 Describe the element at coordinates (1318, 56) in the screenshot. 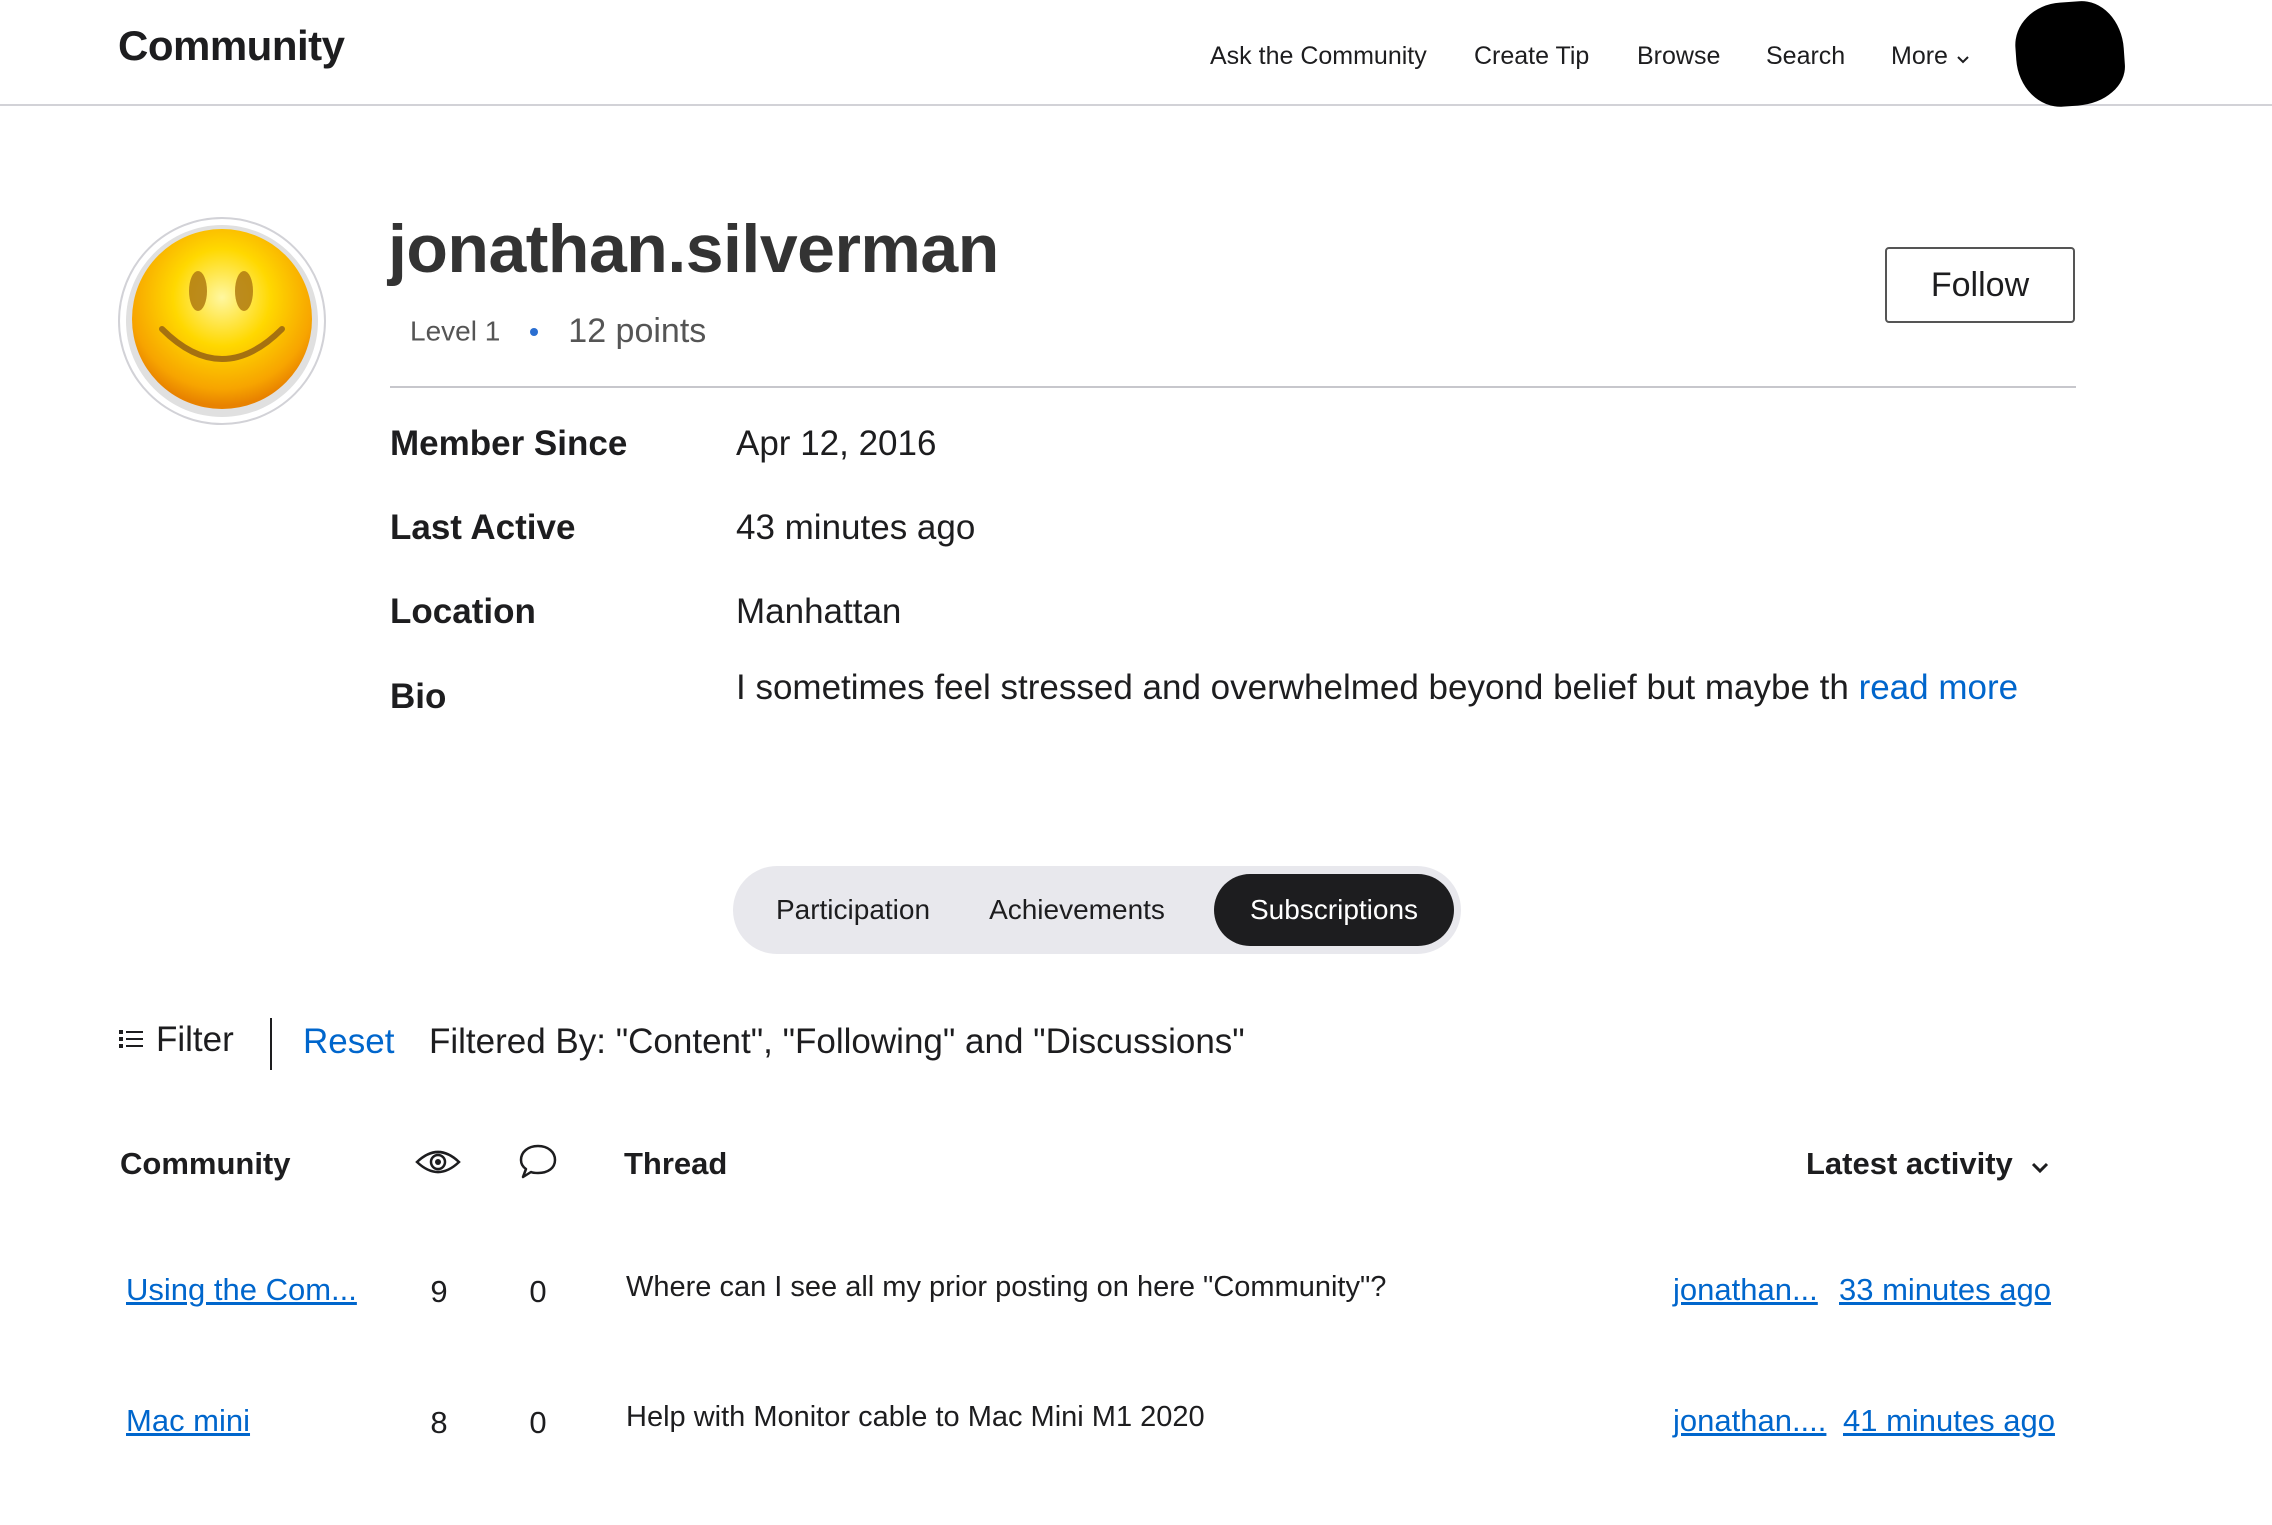

I see `nav-ask-the-community: Ask the Community` at that location.